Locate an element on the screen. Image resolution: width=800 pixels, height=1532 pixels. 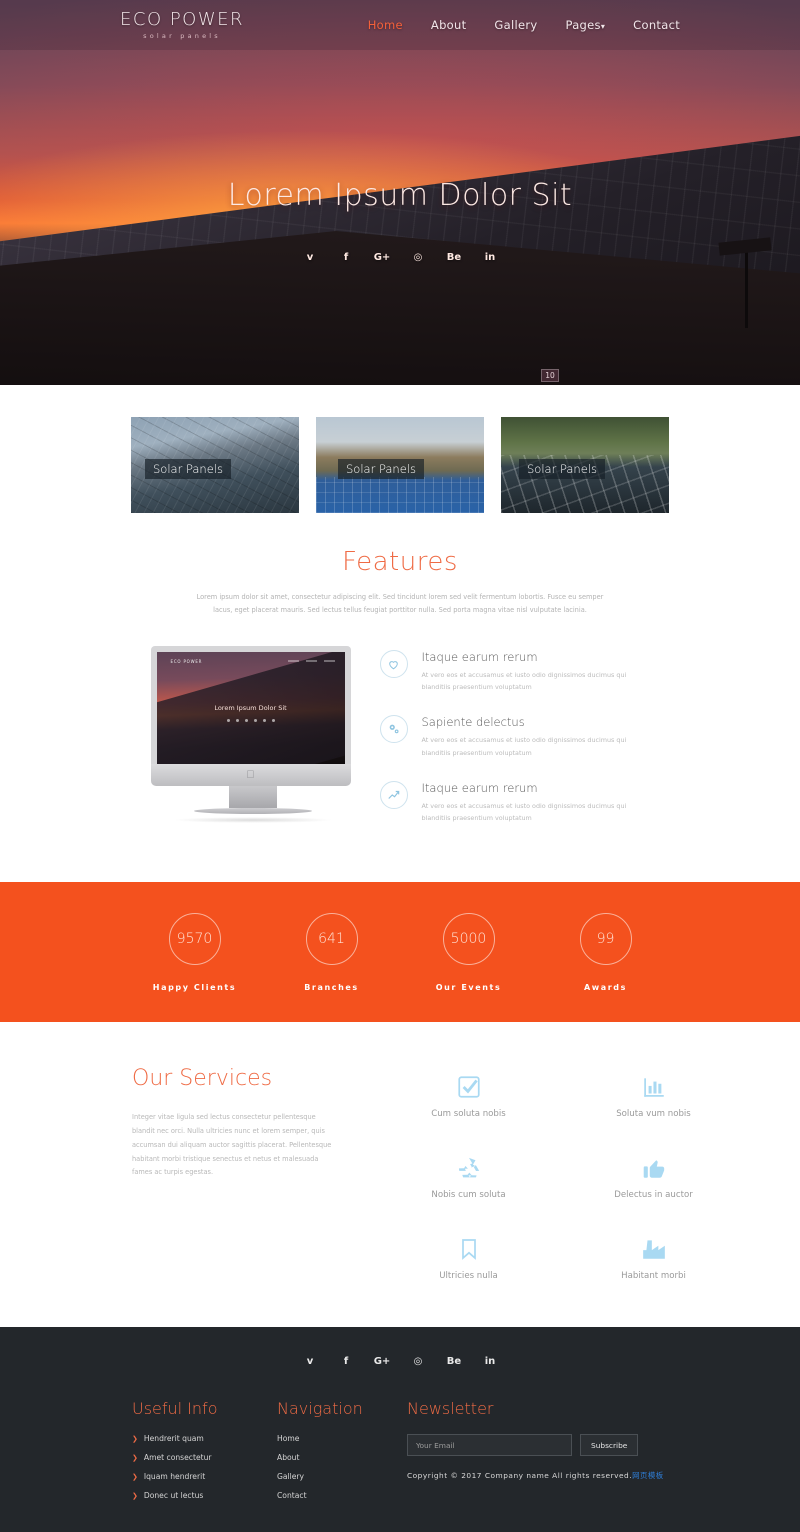
credit-link: 网页模板 is located at coordinates (648, 1475).